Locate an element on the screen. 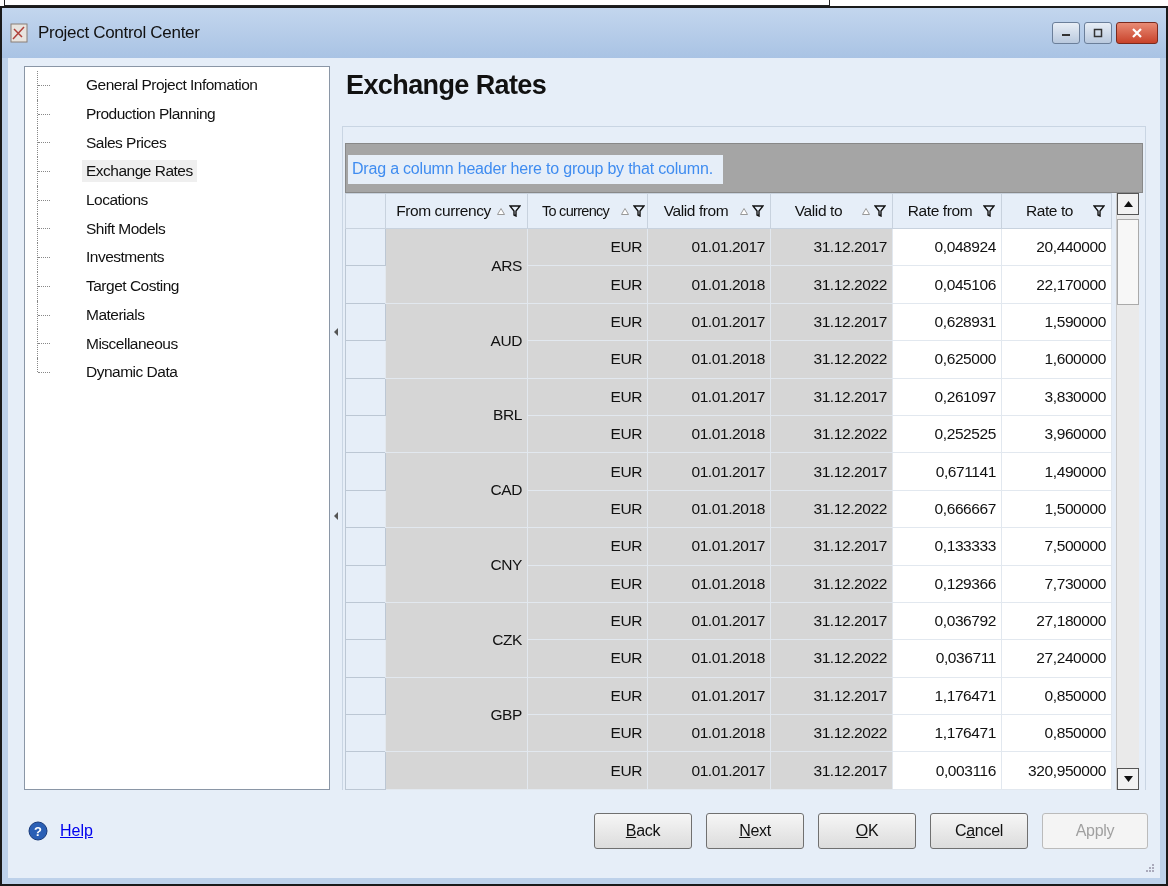 The image size is (1168, 886). tree-item: Production Planning is located at coordinates (151, 114).